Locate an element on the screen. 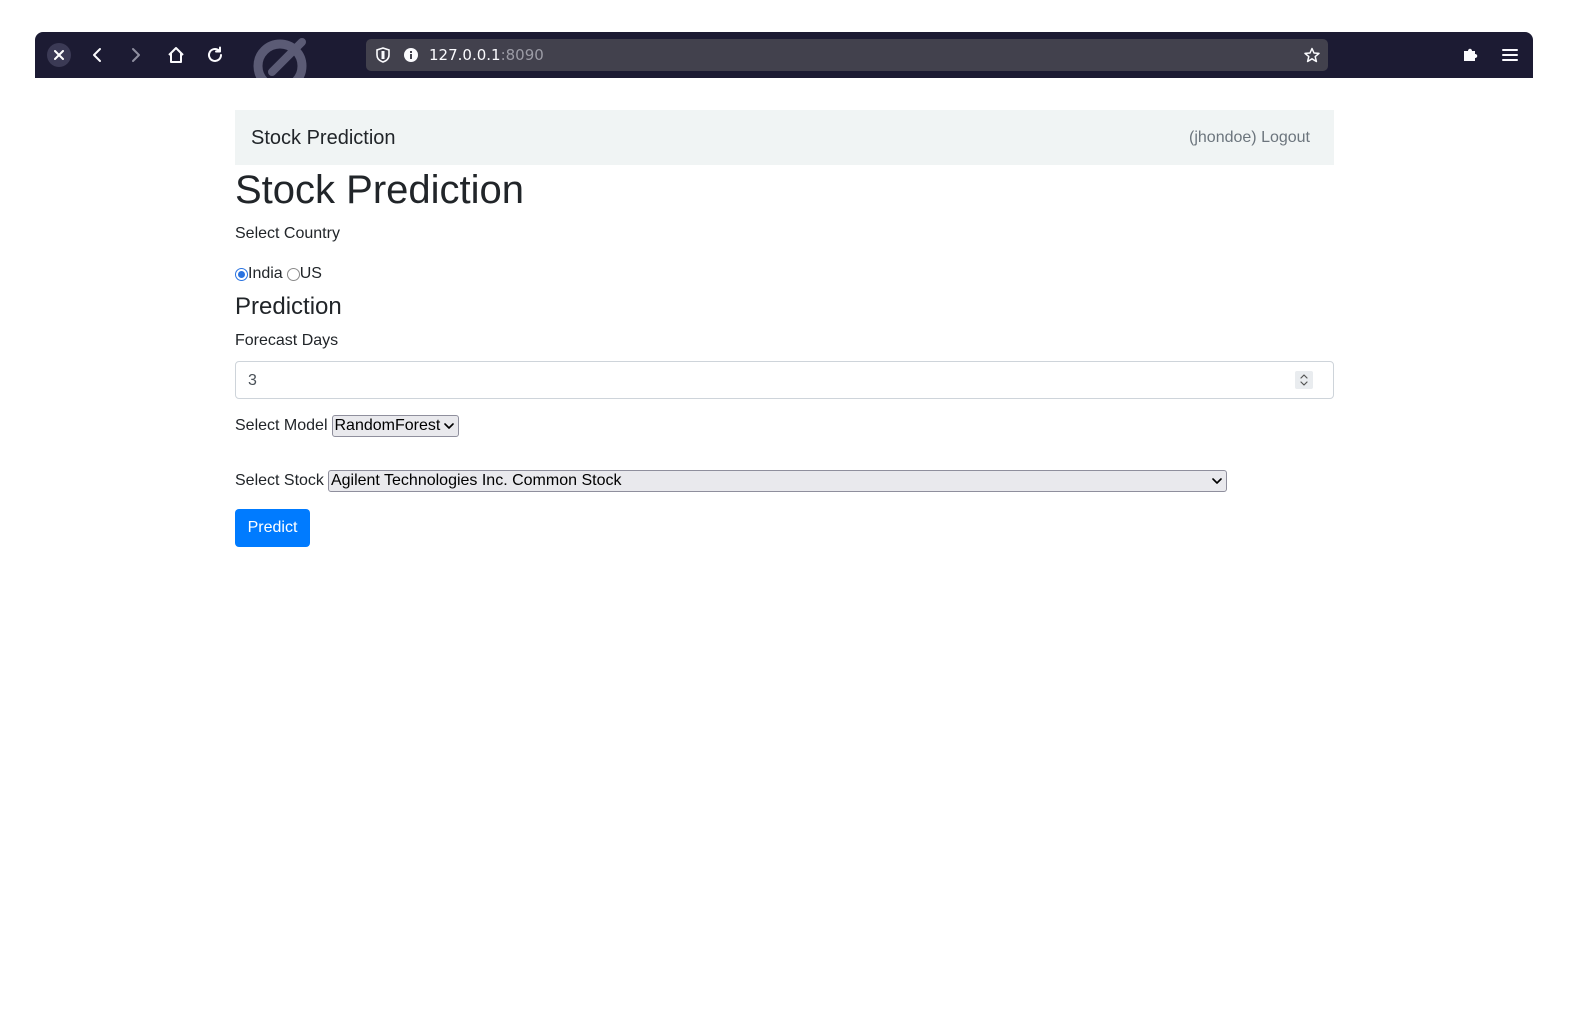 The width and height of the screenshot is (1581, 1021). page-title: Stock Prediction is located at coordinates (380, 190).